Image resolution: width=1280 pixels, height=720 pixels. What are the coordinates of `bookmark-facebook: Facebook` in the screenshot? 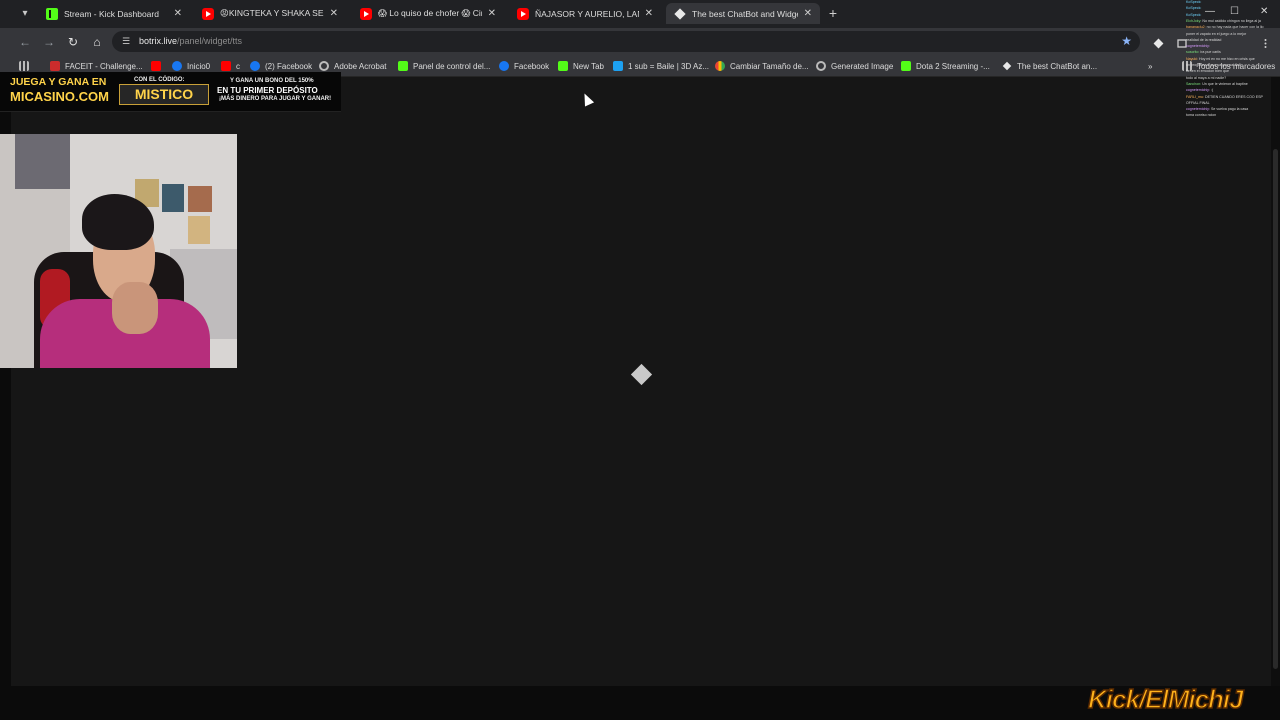 It's located at (524, 66).